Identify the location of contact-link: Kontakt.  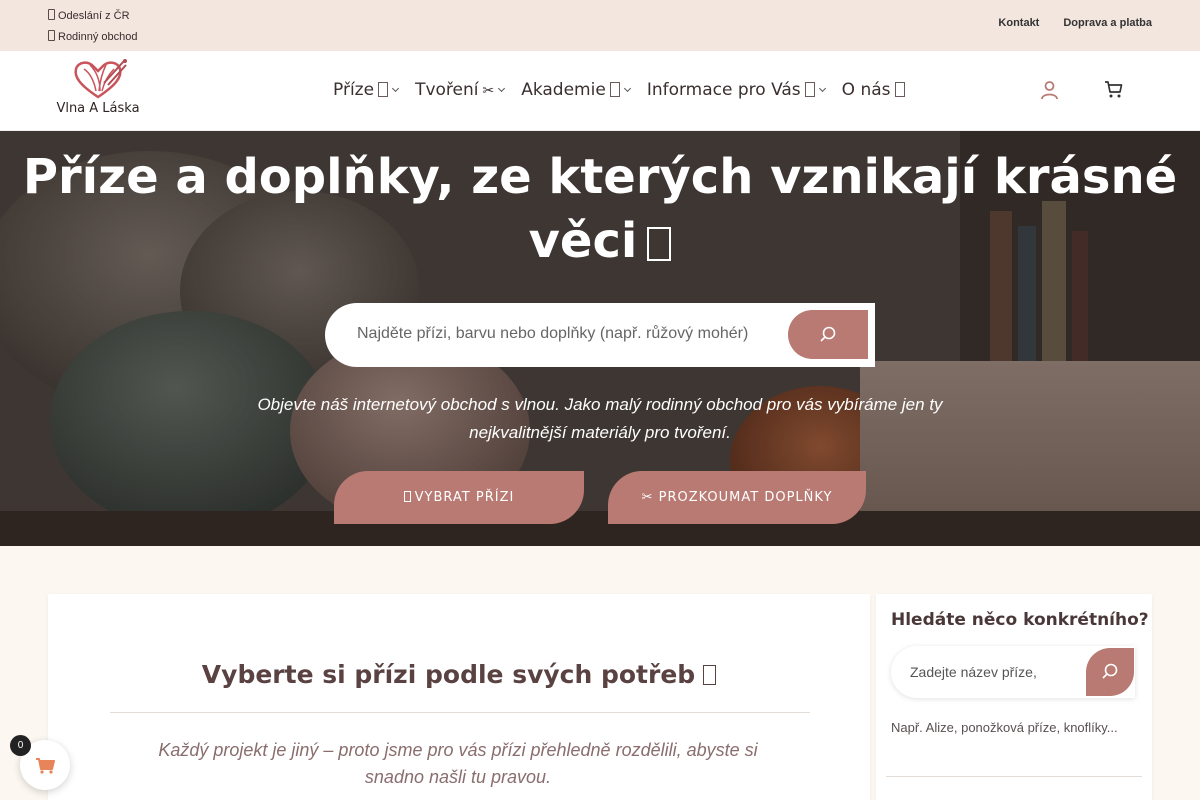
(1018, 23).